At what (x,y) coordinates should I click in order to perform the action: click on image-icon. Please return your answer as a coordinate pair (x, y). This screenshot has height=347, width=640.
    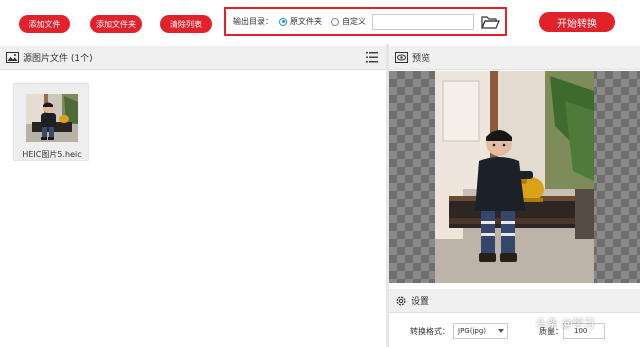
    Looking at the image, I should click on (12, 57).